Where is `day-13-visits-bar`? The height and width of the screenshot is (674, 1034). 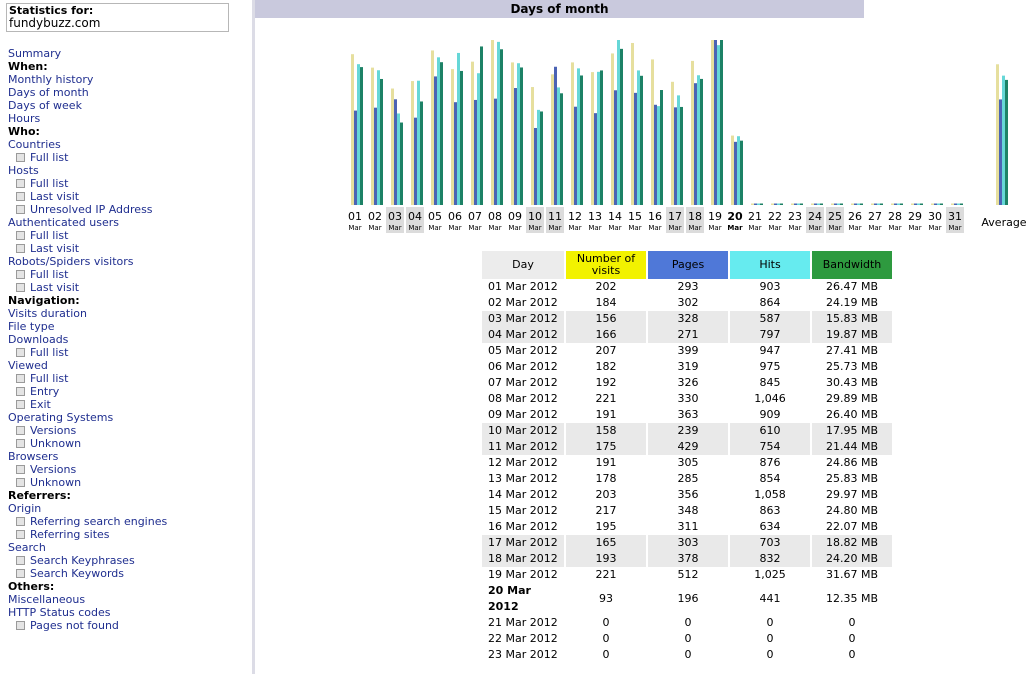
day-13-visits-bar is located at coordinates (592, 139).